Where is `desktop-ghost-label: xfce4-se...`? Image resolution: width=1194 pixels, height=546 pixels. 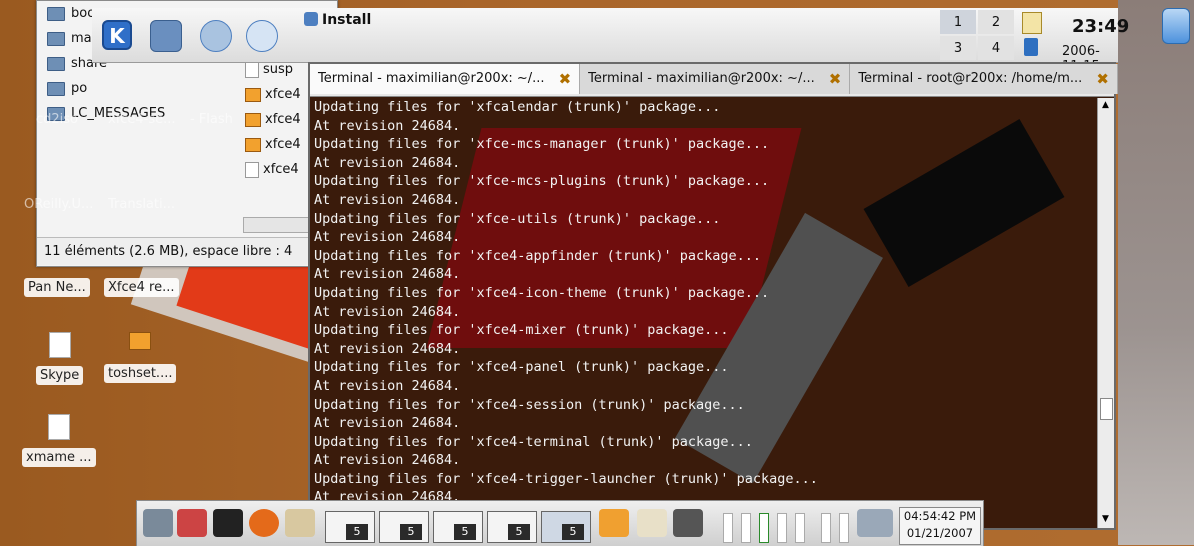
desktop-ghost-label: xfce4-se... is located at coordinates (142, 119).